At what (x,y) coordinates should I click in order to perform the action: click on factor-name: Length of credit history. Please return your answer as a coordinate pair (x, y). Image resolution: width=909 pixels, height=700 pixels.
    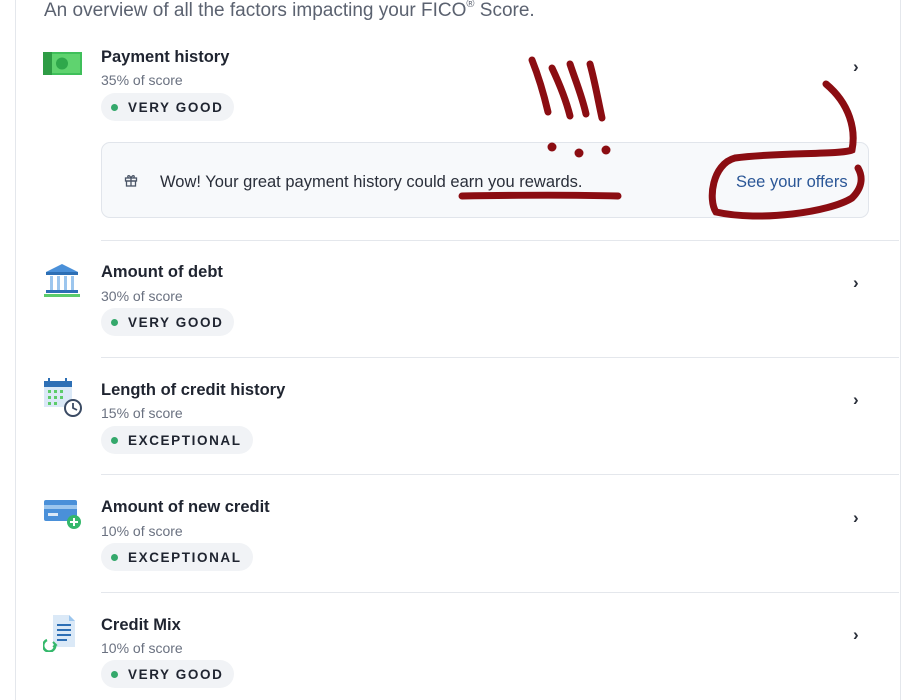
    Looking at the image, I should click on (193, 390).